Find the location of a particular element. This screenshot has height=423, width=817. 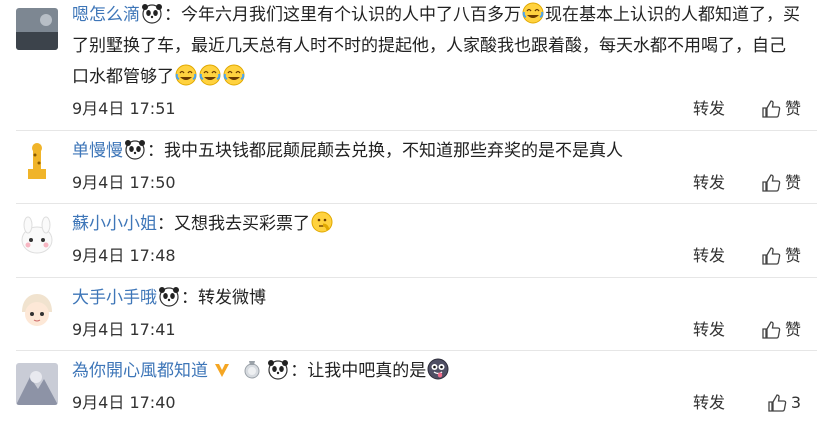

comment-meta: 9月4日 17:51 转发 赞 is located at coordinates (436, 109).